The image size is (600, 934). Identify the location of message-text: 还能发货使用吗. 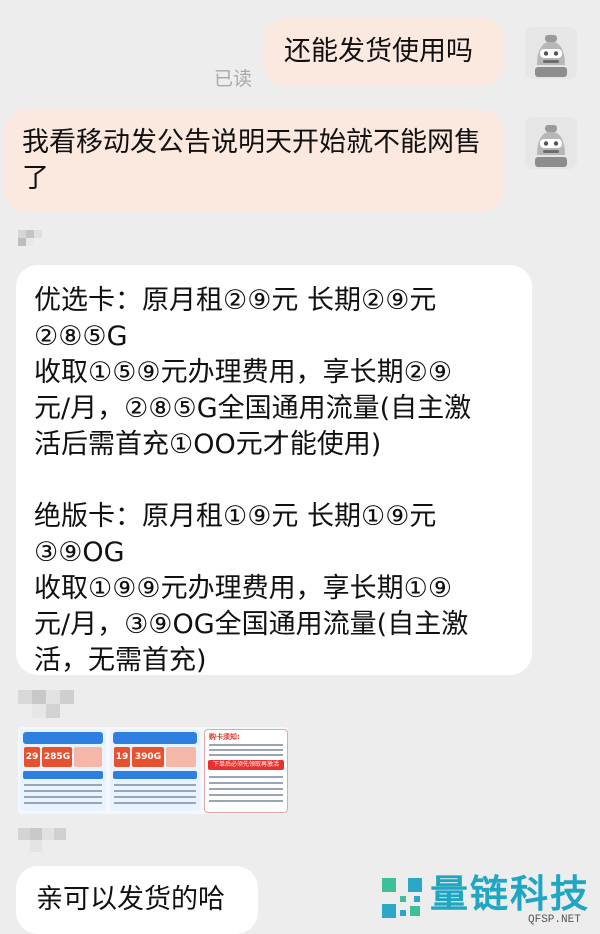
(378, 51).